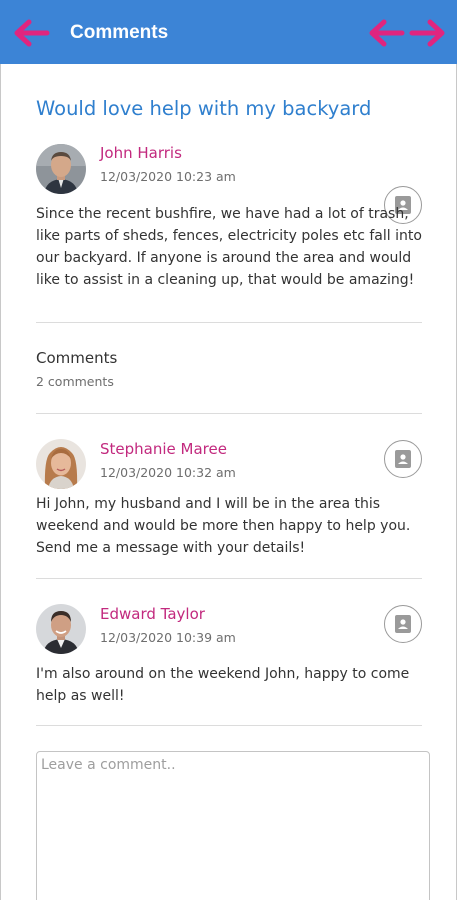 The width and height of the screenshot is (457, 900). I want to click on page-title: Comments, so click(119, 32).